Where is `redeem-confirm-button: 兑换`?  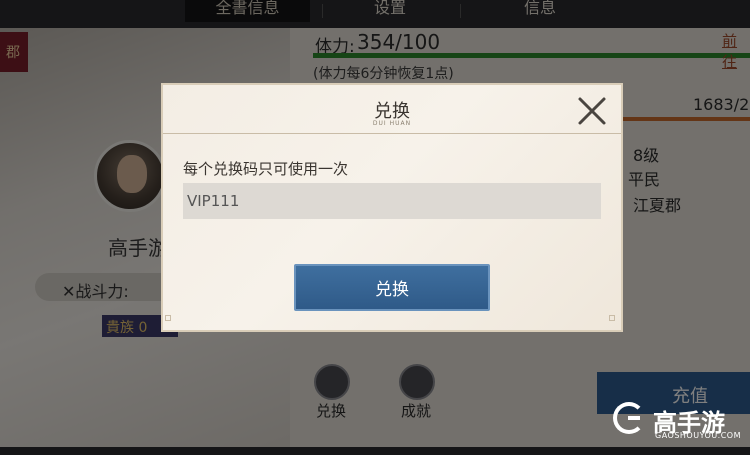
redeem-confirm-button: 兑换 is located at coordinates (392, 287).